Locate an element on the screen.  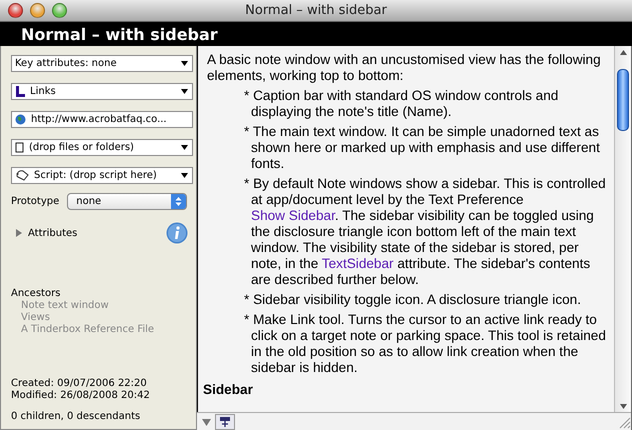
scrollbar is located at coordinates (622, 229).